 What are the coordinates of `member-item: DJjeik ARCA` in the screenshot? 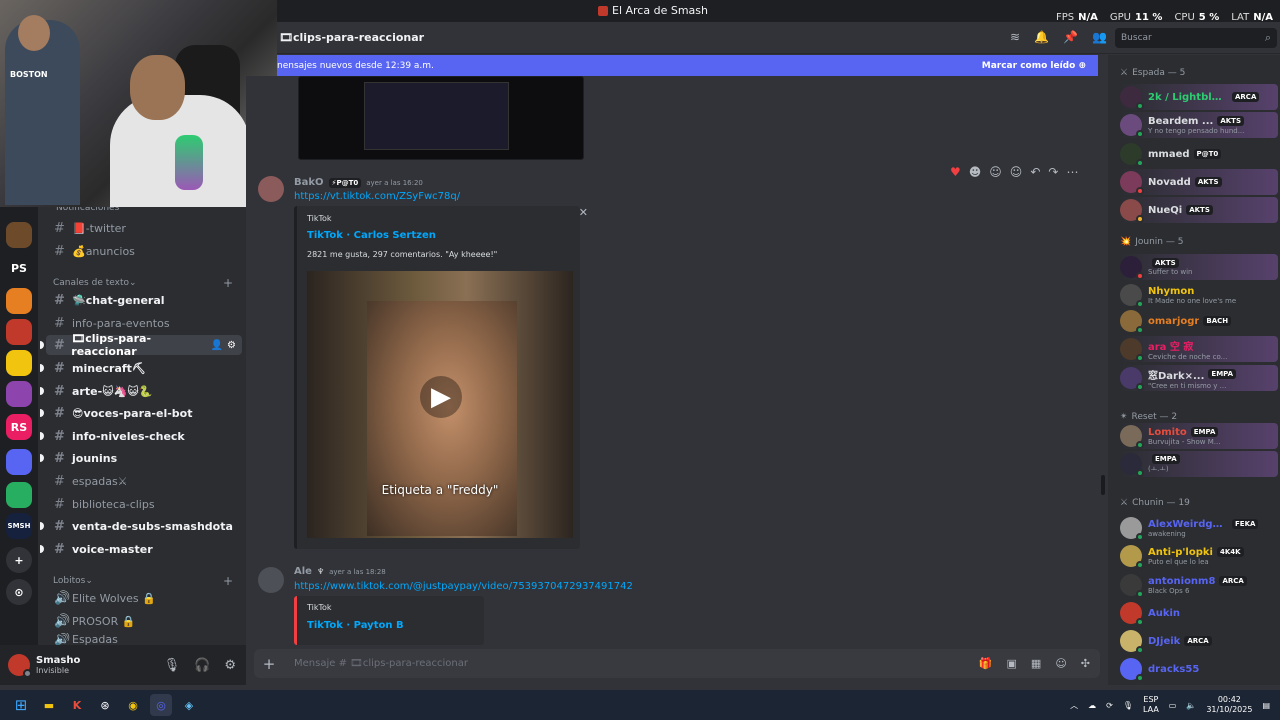 It's located at (1199, 641).